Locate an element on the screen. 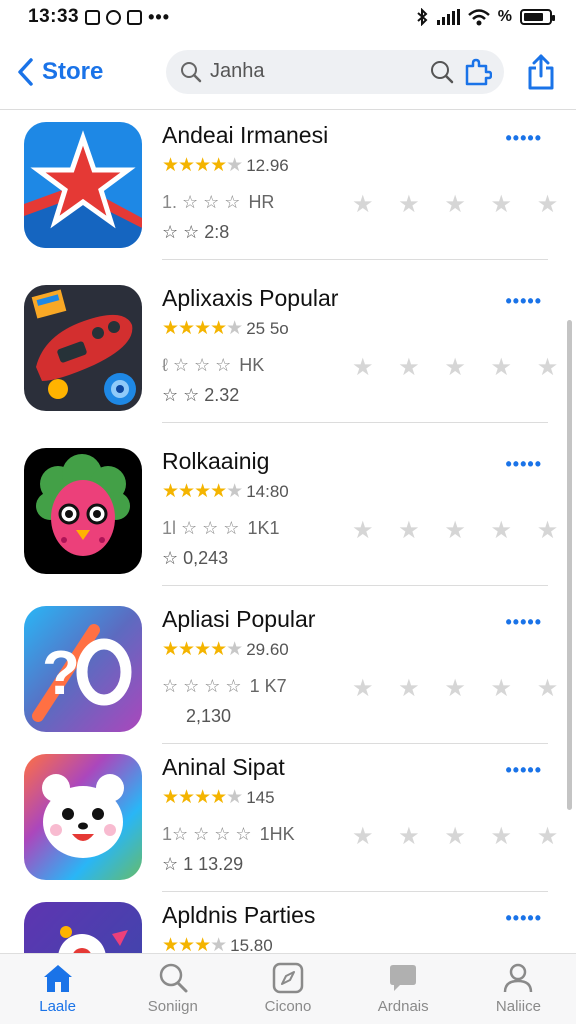 This screenshot has height=1024, width=576. bluetooth-icon is located at coordinates (422, 17).